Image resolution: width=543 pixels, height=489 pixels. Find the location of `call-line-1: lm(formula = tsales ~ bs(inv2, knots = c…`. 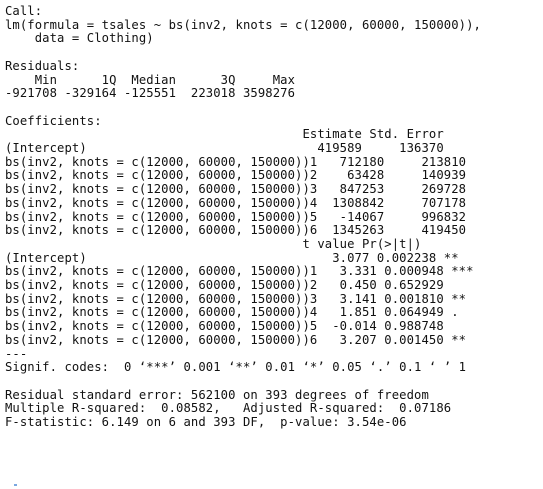

call-line-1: lm(formula = tsales ~ bs(inv2, knots = c… is located at coordinates (243, 24).